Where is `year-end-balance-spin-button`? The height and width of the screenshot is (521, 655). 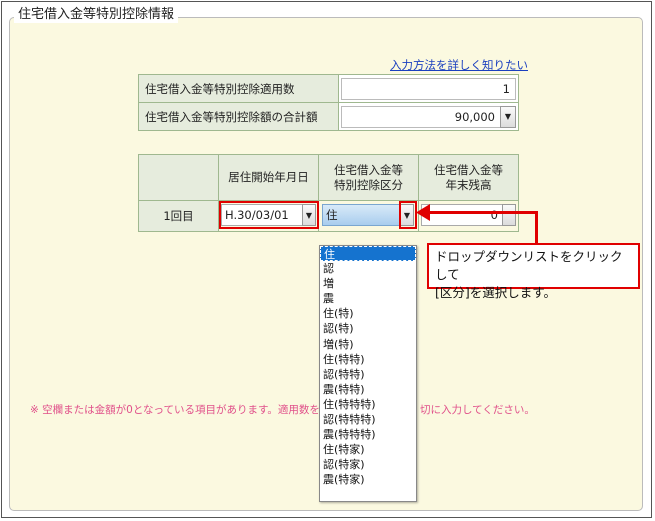
year-end-balance-spin-button is located at coordinates (509, 215).